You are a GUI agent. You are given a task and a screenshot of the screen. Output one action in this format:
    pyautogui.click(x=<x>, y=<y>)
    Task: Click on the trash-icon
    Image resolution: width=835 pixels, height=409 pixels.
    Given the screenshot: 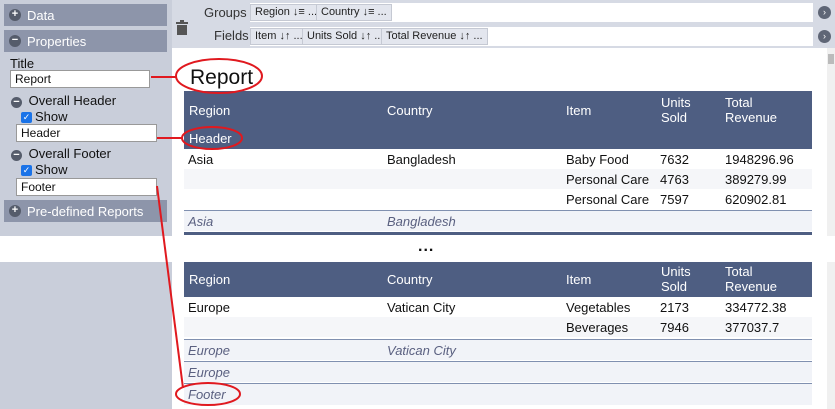 What is the action you would take?
    pyautogui.click(x=182, y=27)
    